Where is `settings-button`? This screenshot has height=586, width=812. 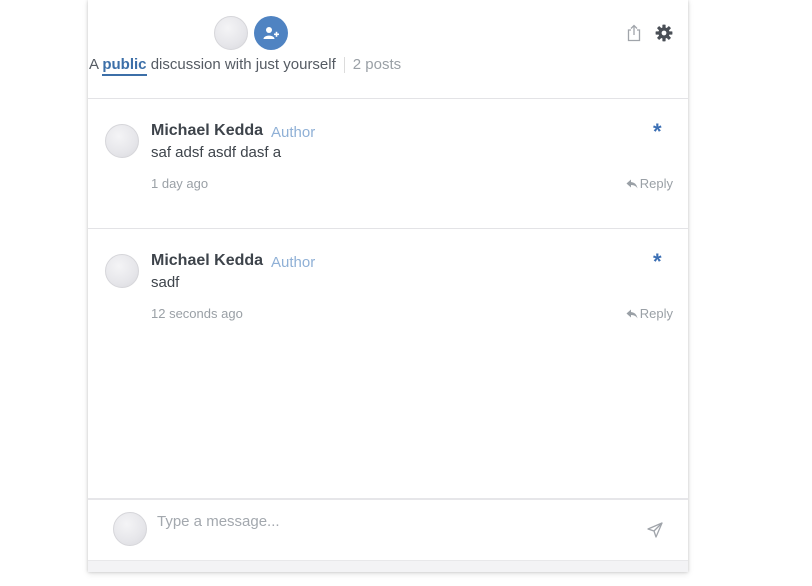 settings-button is located at coordinates (664, 33).